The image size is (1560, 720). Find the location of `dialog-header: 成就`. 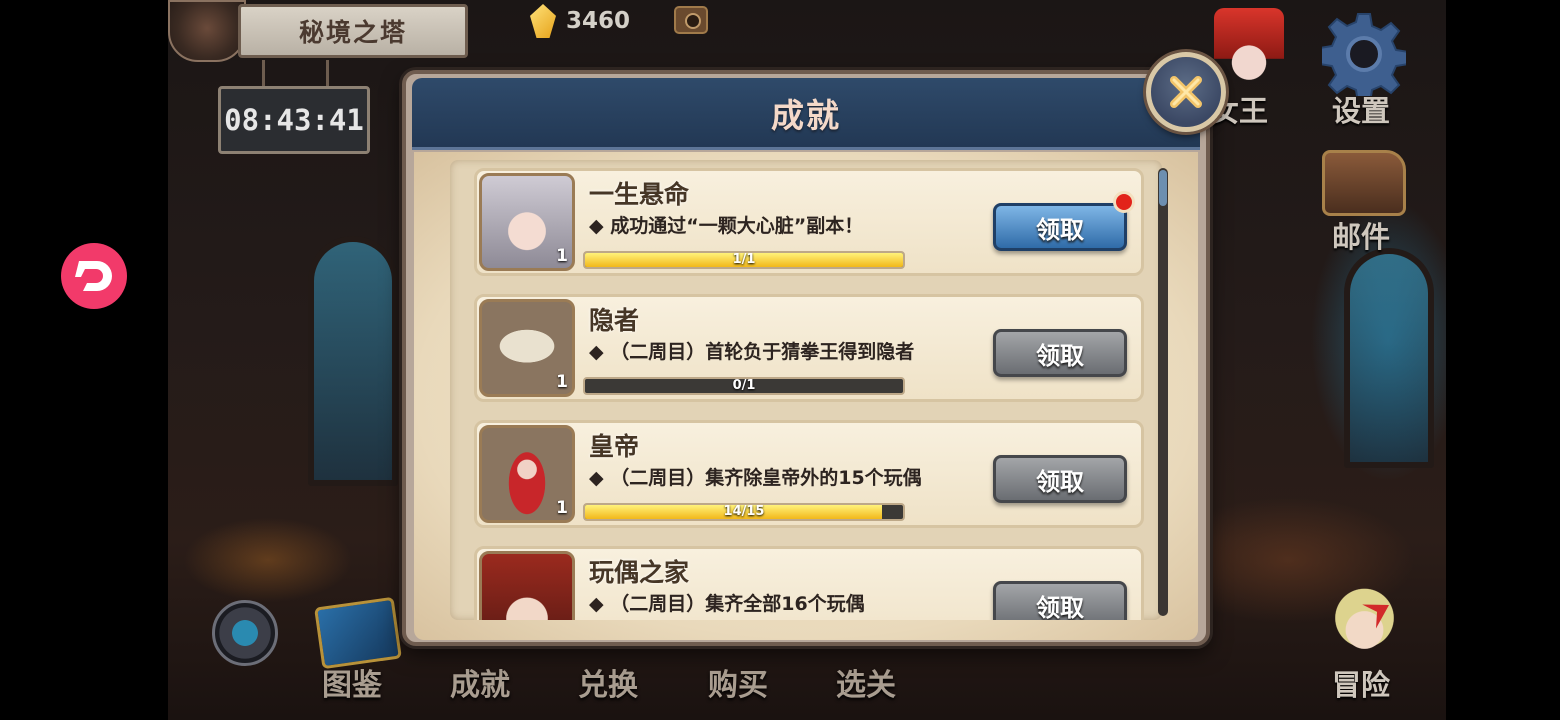

dialog-header: 成就 is located at coordinates (806, 114).